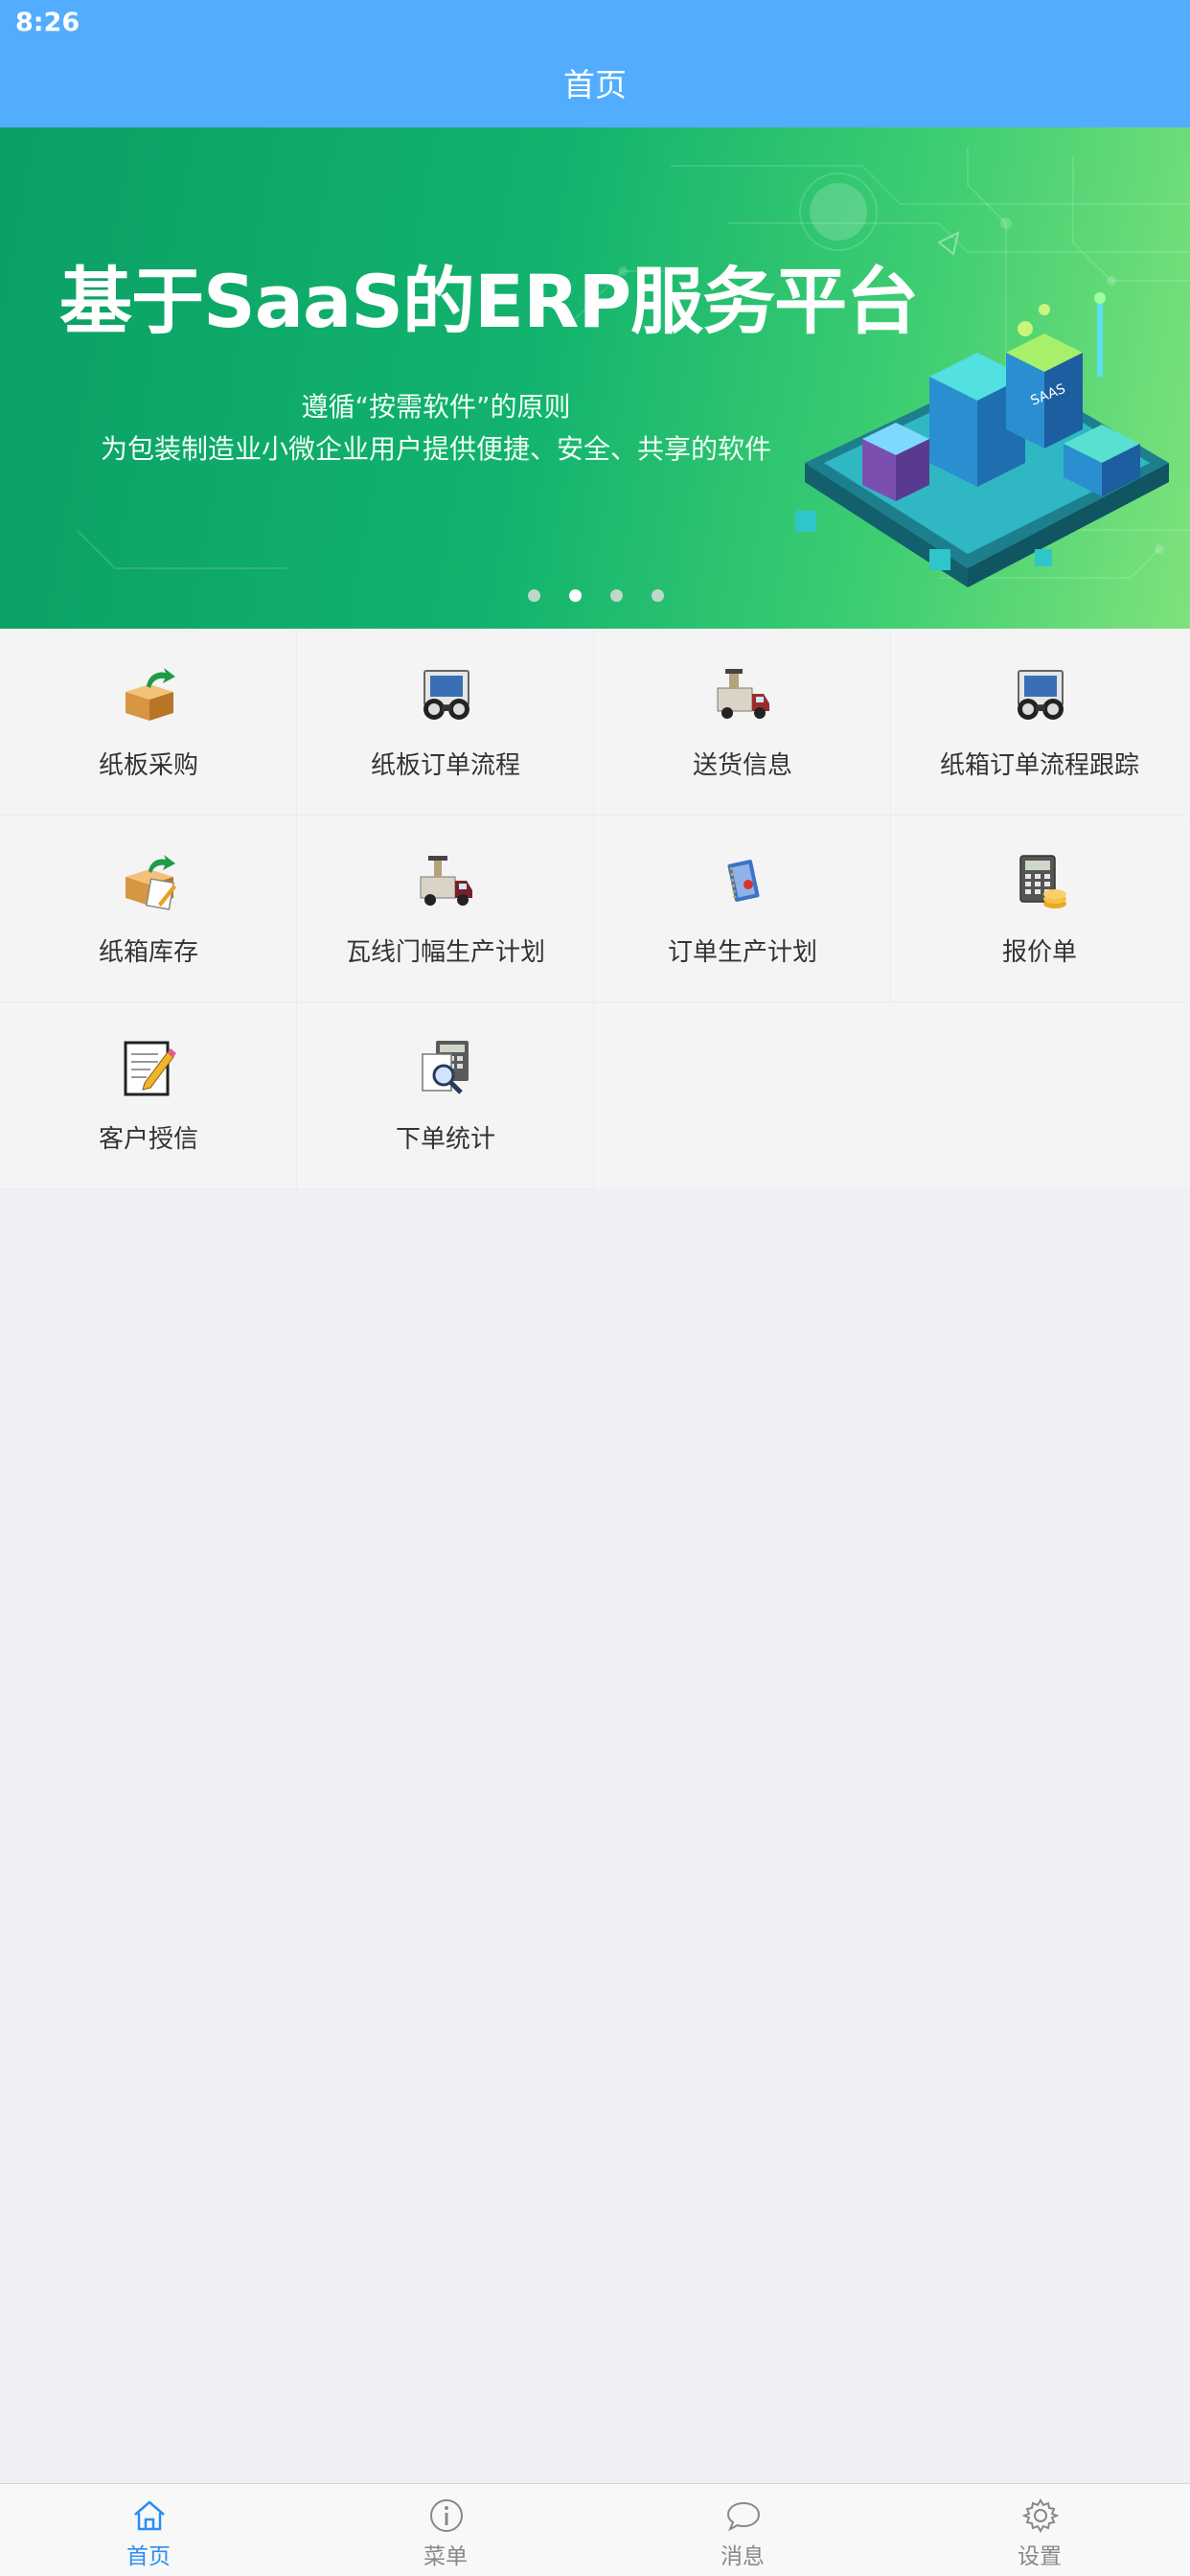 The height and width of the screenshot is (2576, 1190). What do you see at coordinates (445, 952) in the screenshot?
I see `menu-label: 瓦线门幅生产计划` at bounding box center [445, 952].